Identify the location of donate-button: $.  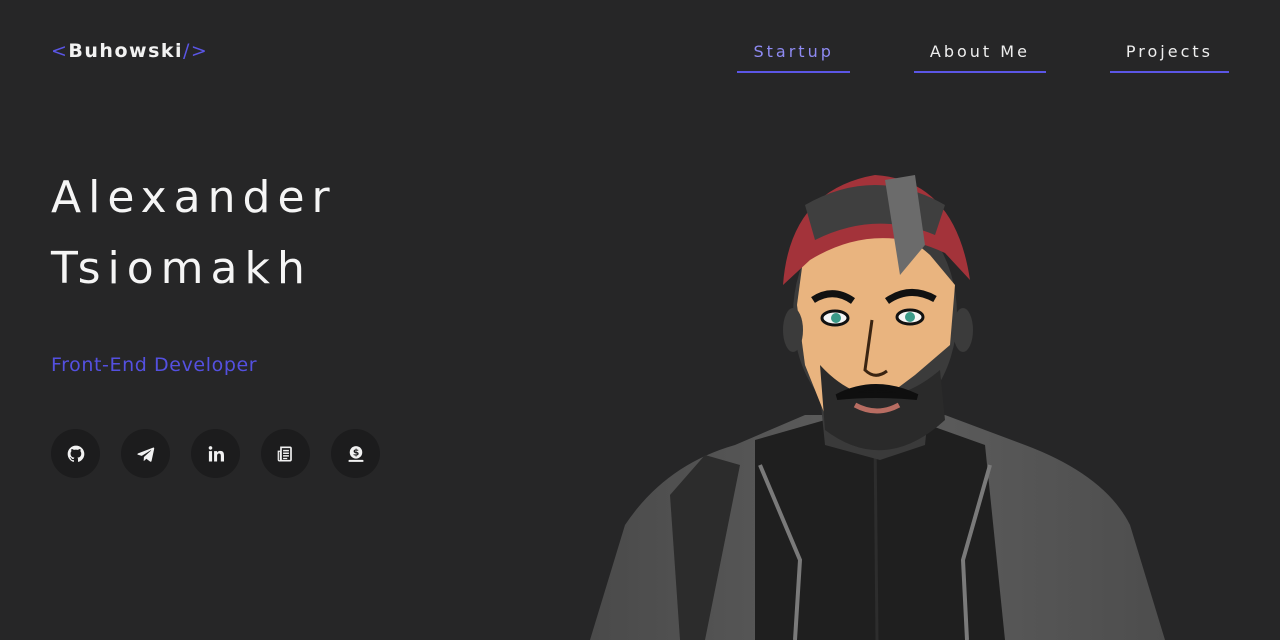
(355, 453).